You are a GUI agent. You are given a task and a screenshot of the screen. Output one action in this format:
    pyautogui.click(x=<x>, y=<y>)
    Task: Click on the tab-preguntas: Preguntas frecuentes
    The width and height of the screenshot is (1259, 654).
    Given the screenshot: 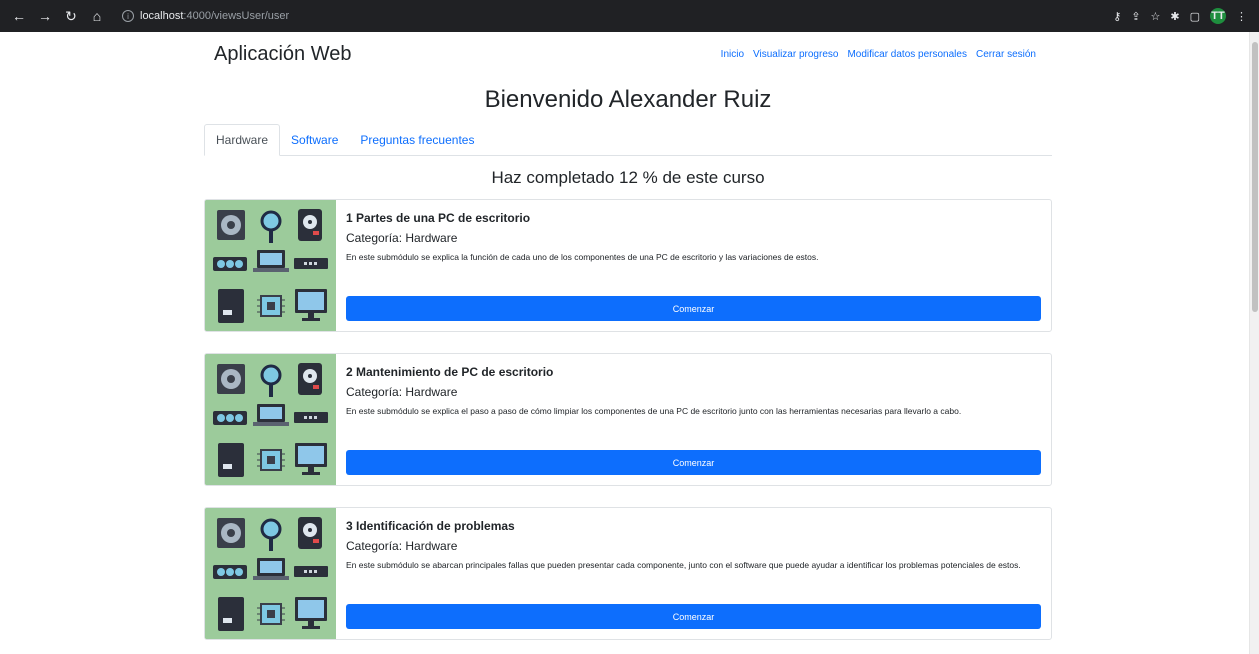 What is the action you would take?
    pyautogui.click(x=417, y=140)
    